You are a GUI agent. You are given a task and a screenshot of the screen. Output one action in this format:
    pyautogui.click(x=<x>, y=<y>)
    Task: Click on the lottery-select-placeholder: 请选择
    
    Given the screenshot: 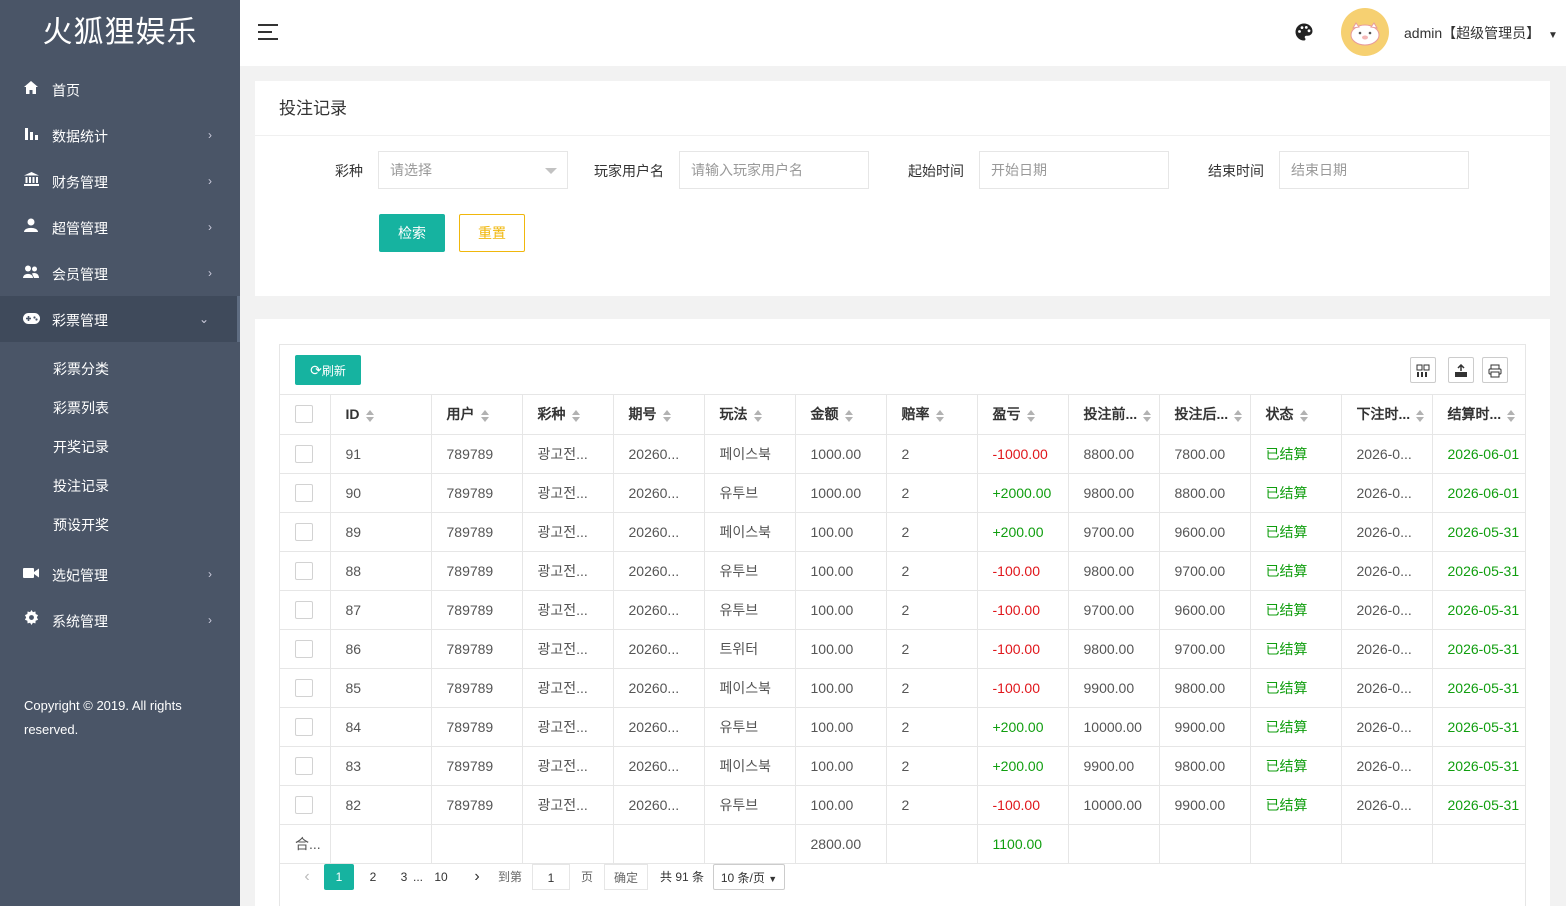 What is the action you would take?
    pyautogui.click(x=411, y=170)
    